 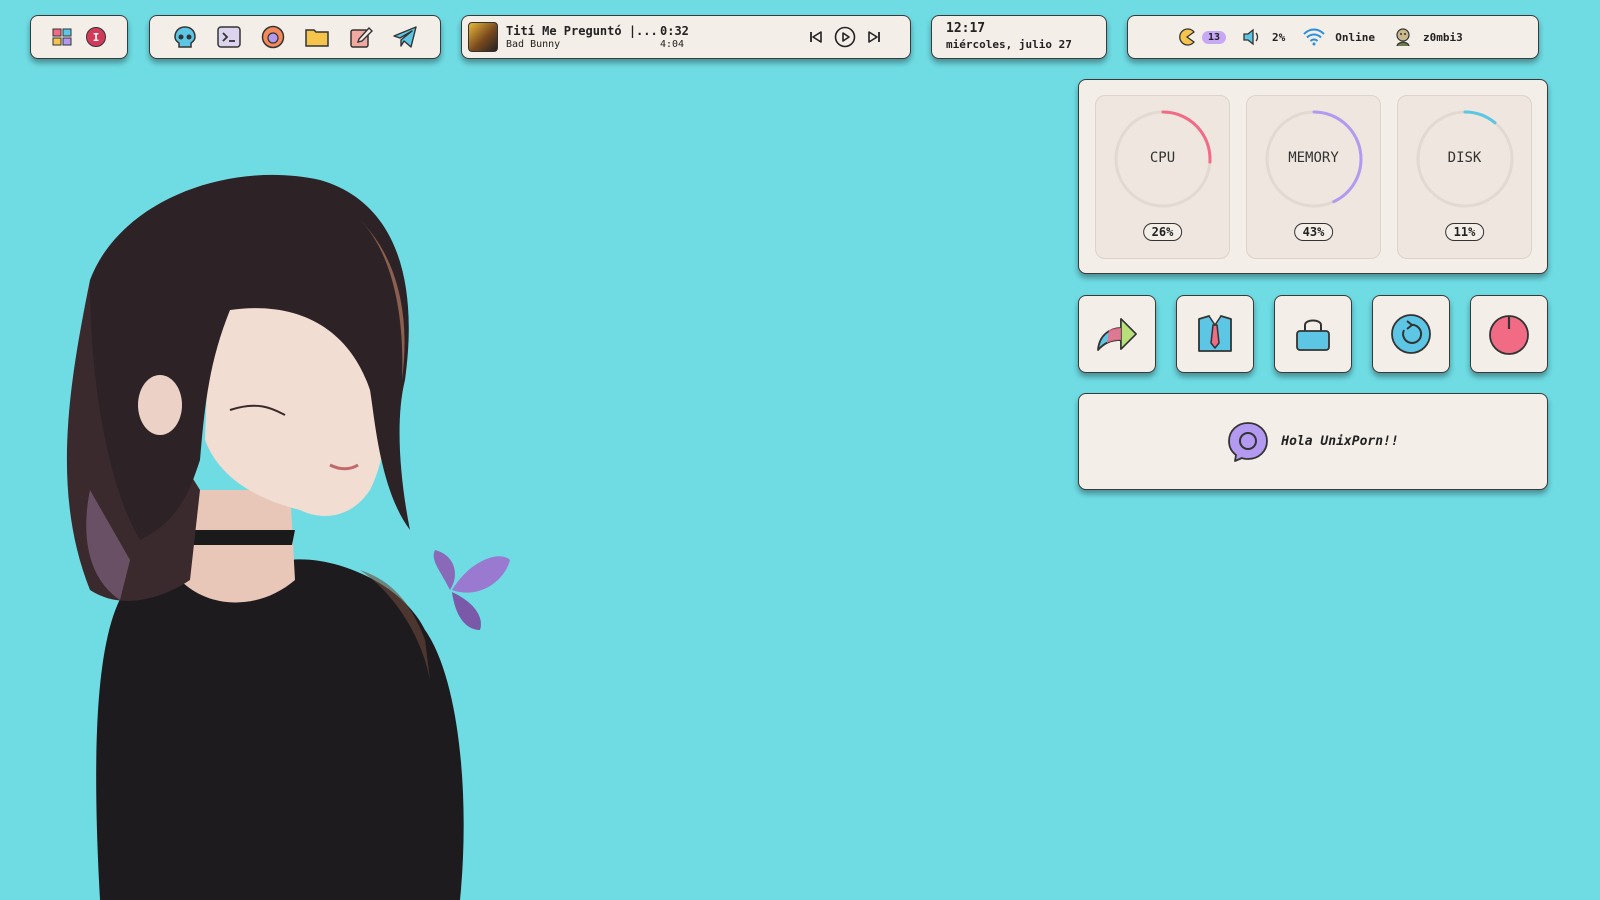 What do you see at coordinates (1214, 37) in the screenshot?
I see `updates-badge: 13` at bounding box center [1214, 37].